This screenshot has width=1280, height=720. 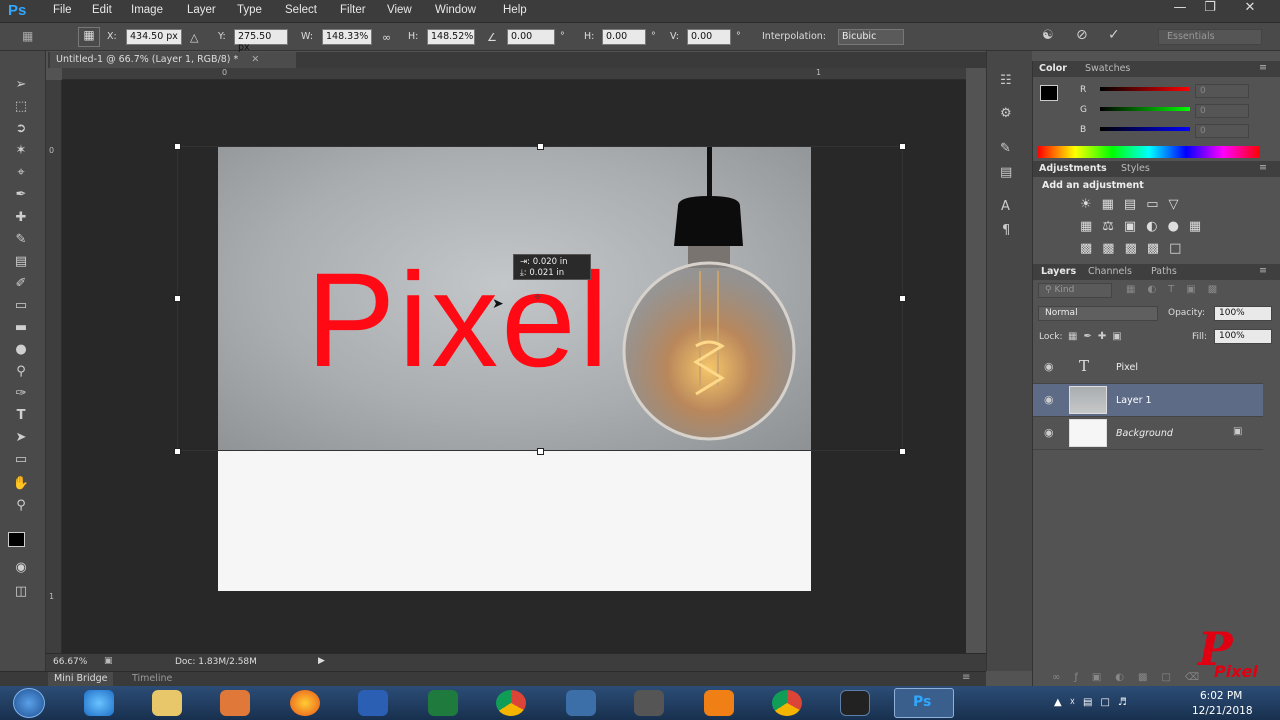 What do you see at coordinates (21, 328) in the screenshot?
I see `gradient-tool-icon: ▬` at bounding box center [21, 328].